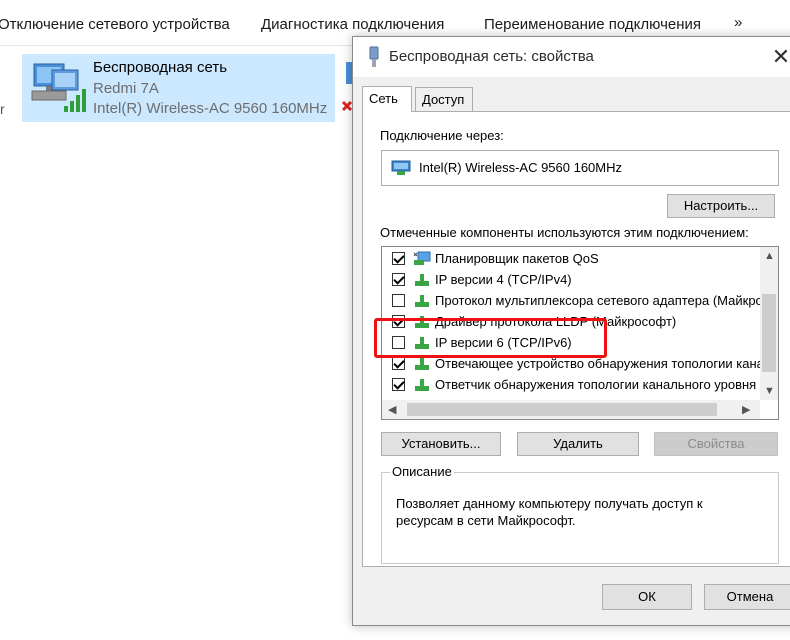 The height and width of the screenshot is (640, 790). I want to click on wireless-network-icon, so click(58, 87).